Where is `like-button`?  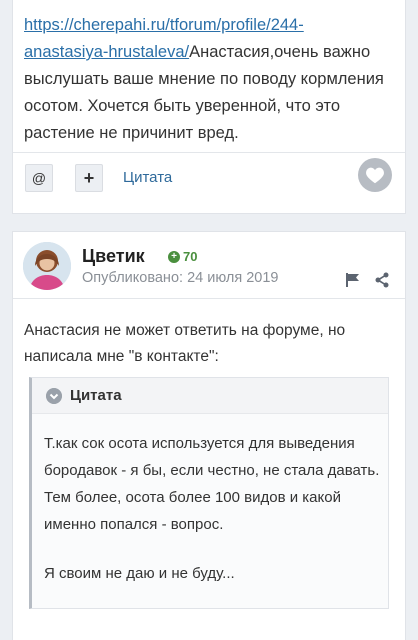
like-button is located at coordinates (375, 175).